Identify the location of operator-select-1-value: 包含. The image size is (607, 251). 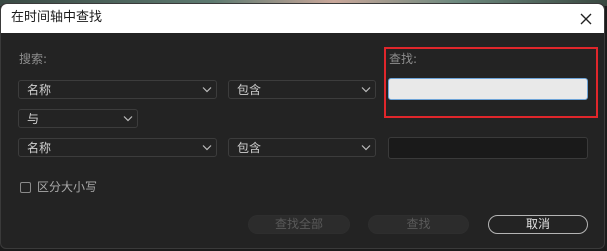
(249, 90).